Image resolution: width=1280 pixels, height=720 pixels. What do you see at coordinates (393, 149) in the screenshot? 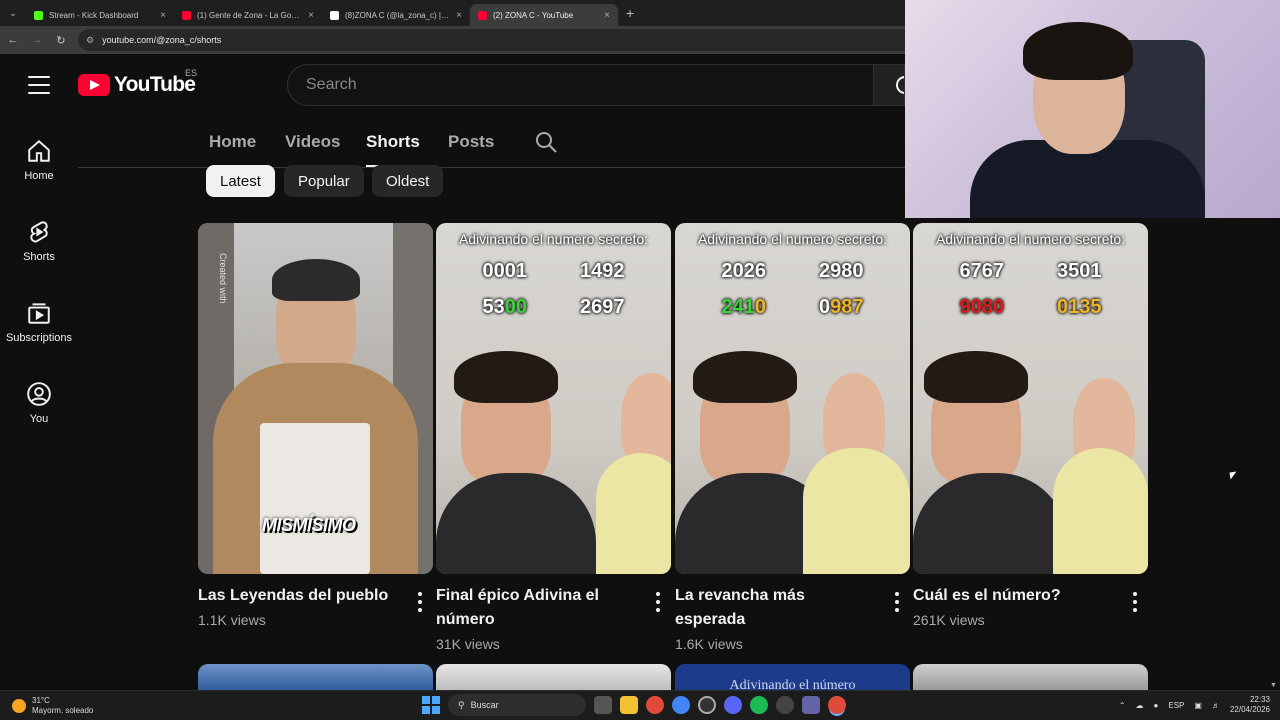
I see `tab-shorts: Shorts` at bounding box center [393, 149].